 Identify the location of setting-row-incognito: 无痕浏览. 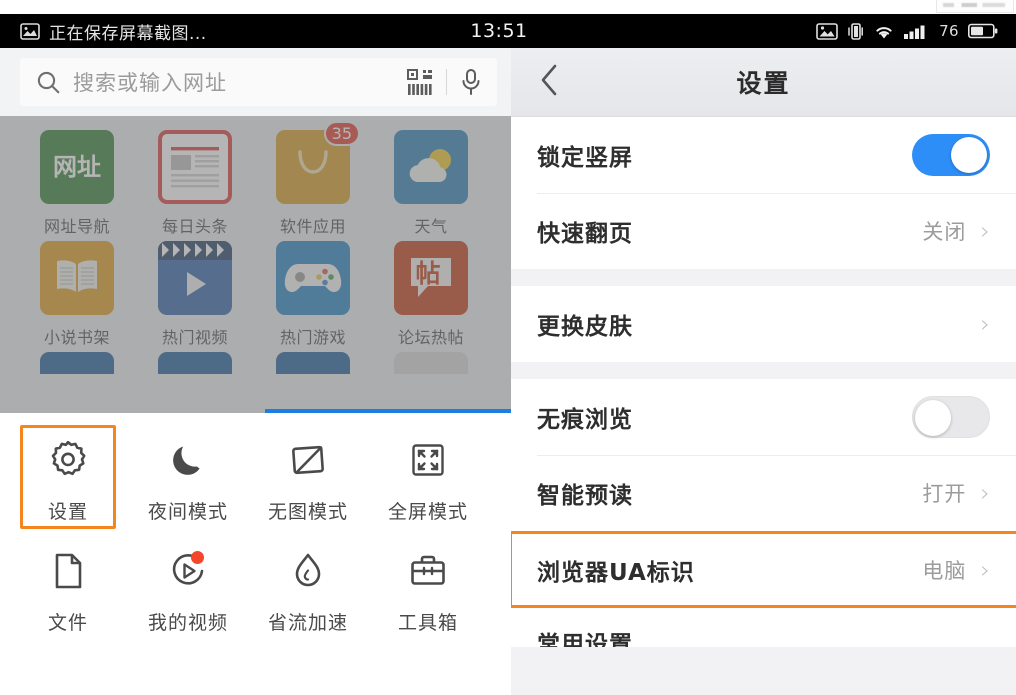
(763, 417).